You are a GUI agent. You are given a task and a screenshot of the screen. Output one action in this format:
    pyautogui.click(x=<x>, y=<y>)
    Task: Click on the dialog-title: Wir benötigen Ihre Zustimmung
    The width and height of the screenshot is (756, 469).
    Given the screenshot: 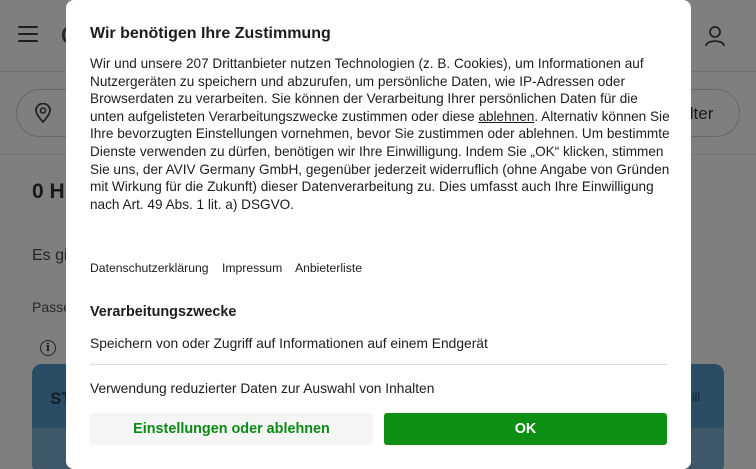 What is the action you would take?
    pyautogui.click(x=210, y=33)
    